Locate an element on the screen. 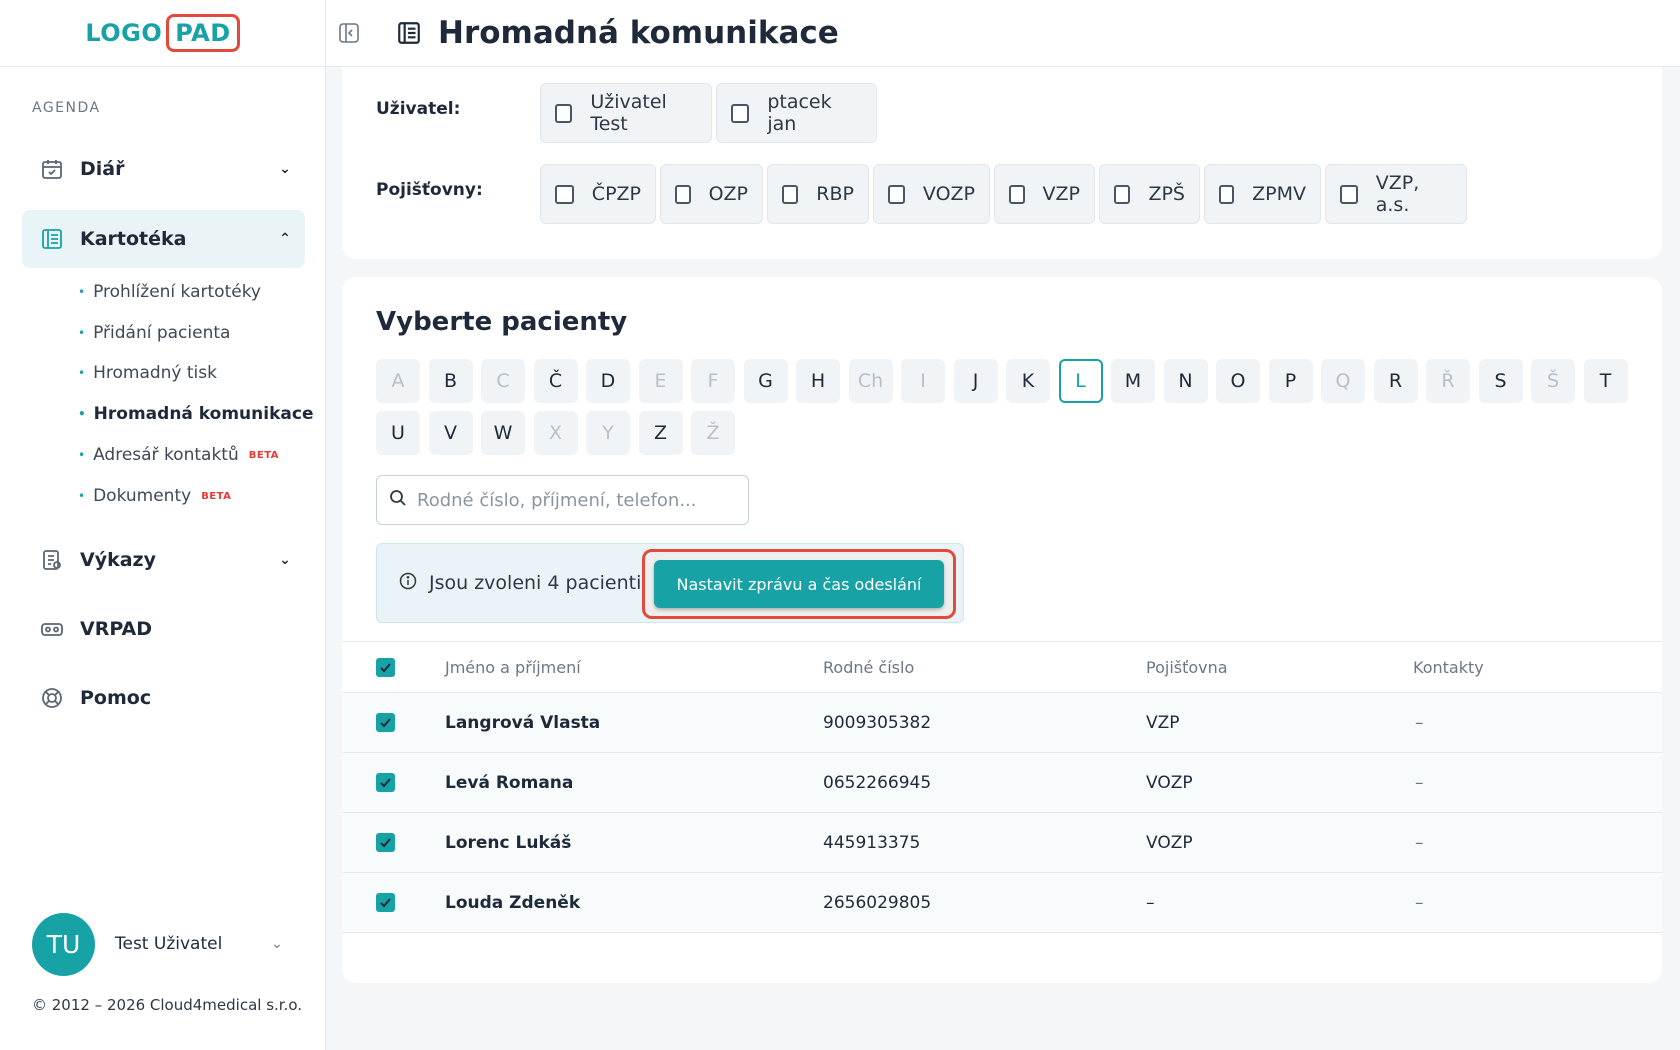 This screenshot has height=1050, width=1680. sidebar-subitem-dokumenty: • Dokumenty BETA is located at coordinates (154, 496).